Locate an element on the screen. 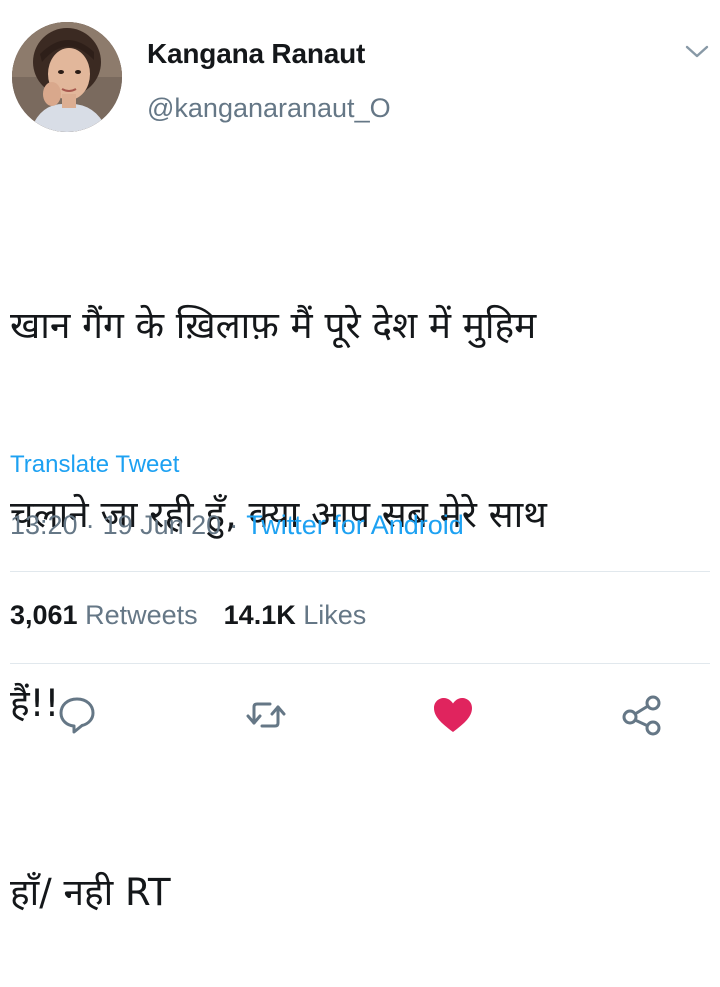 This screenshot has height=987, width=720. likes-stat: 14.1K Likes is located at coordinates (295, 615).